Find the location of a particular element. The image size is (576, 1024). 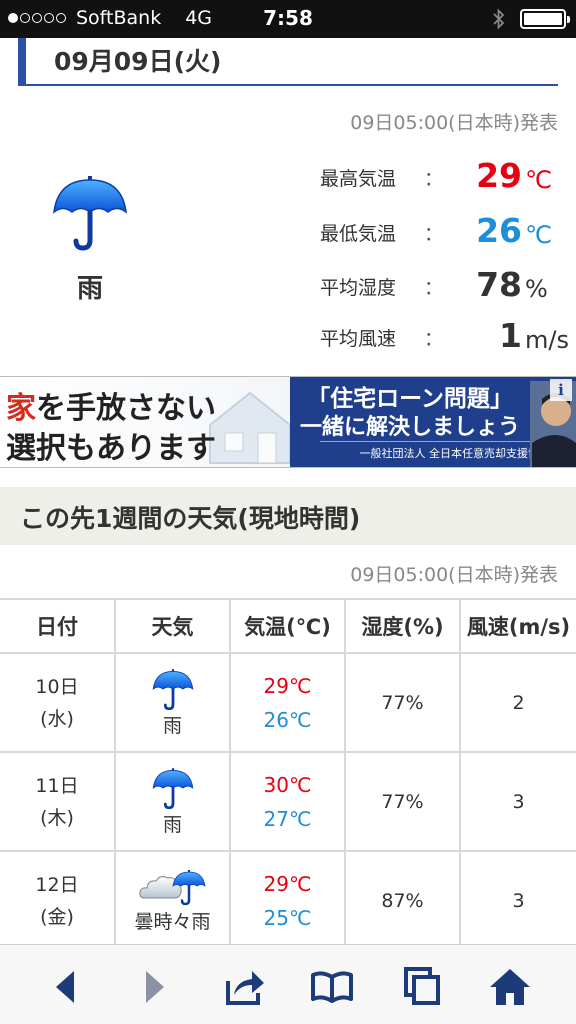

today-issued-time: 09日05:00(日本時)発表 is located at coordinates (454, 123).